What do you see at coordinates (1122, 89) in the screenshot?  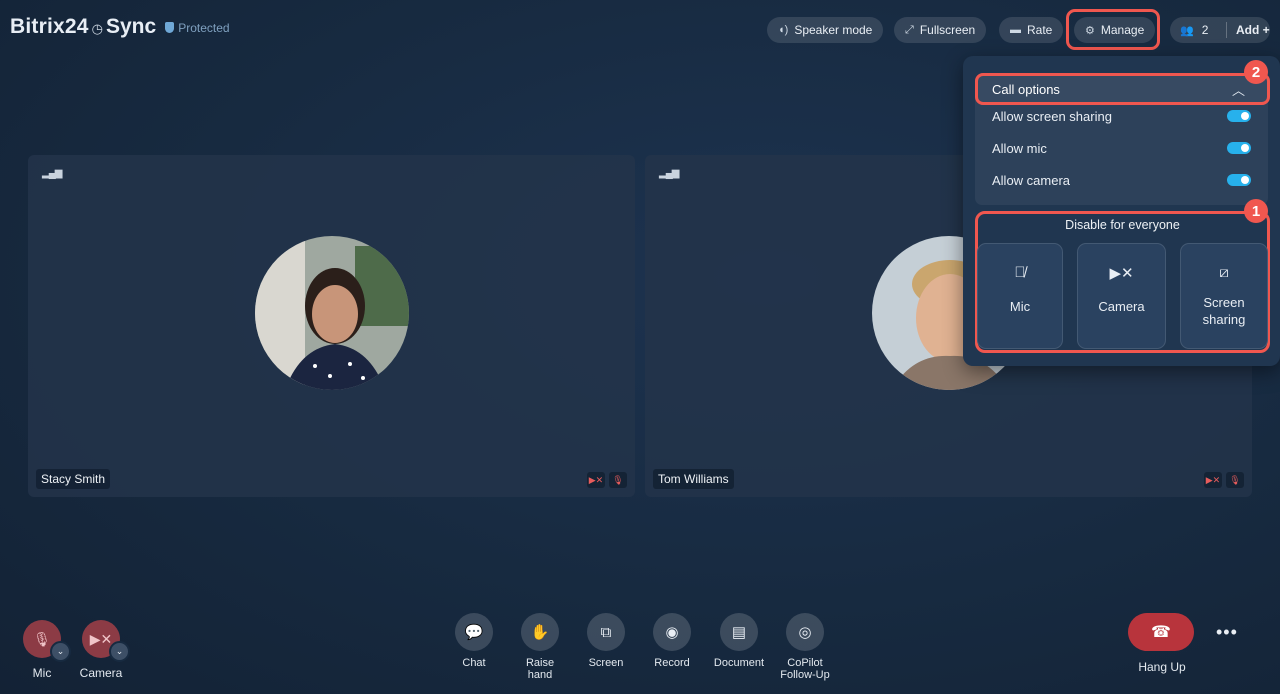 I see `call-options-header: Call options ︿` at bounding box center [1122, 89].